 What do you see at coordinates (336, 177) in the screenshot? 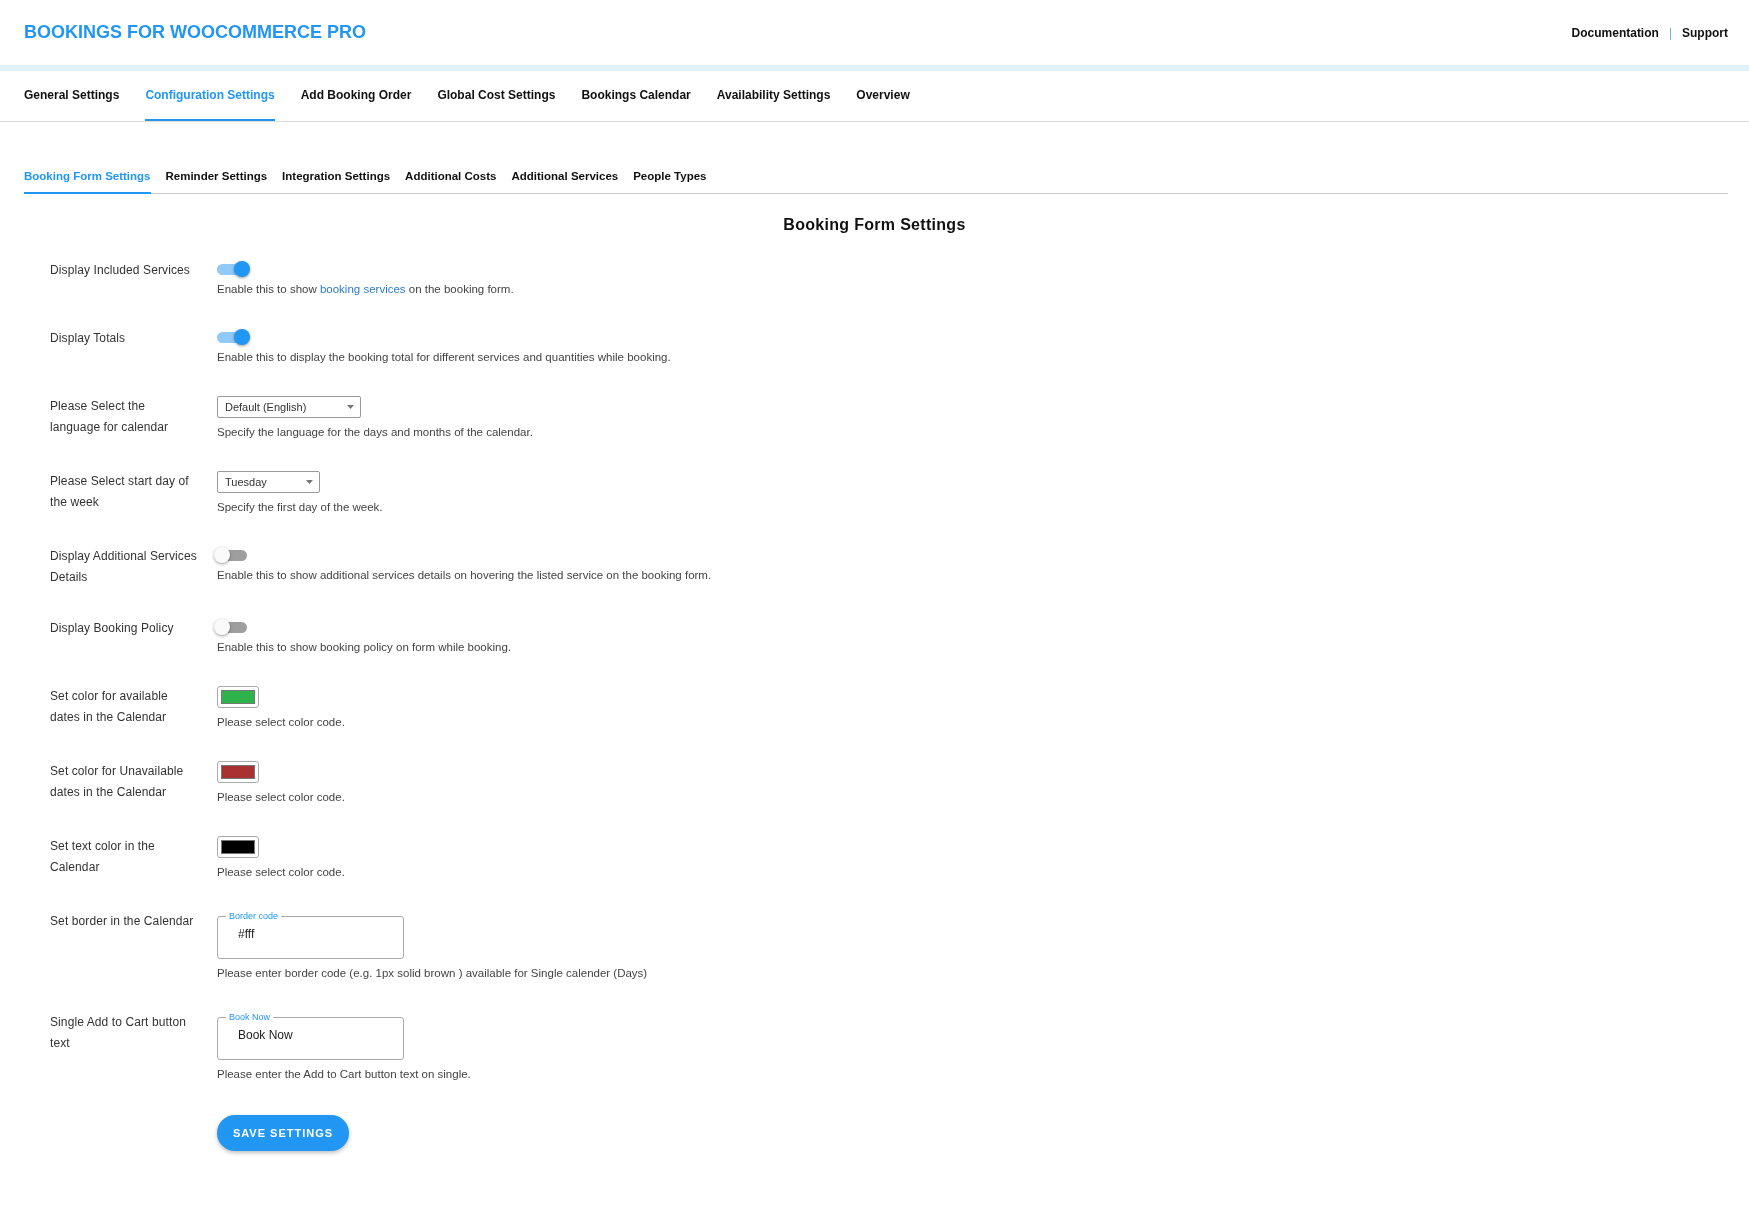
I see `sub-tab: Integration Settings` at bounding box center [336, 177].